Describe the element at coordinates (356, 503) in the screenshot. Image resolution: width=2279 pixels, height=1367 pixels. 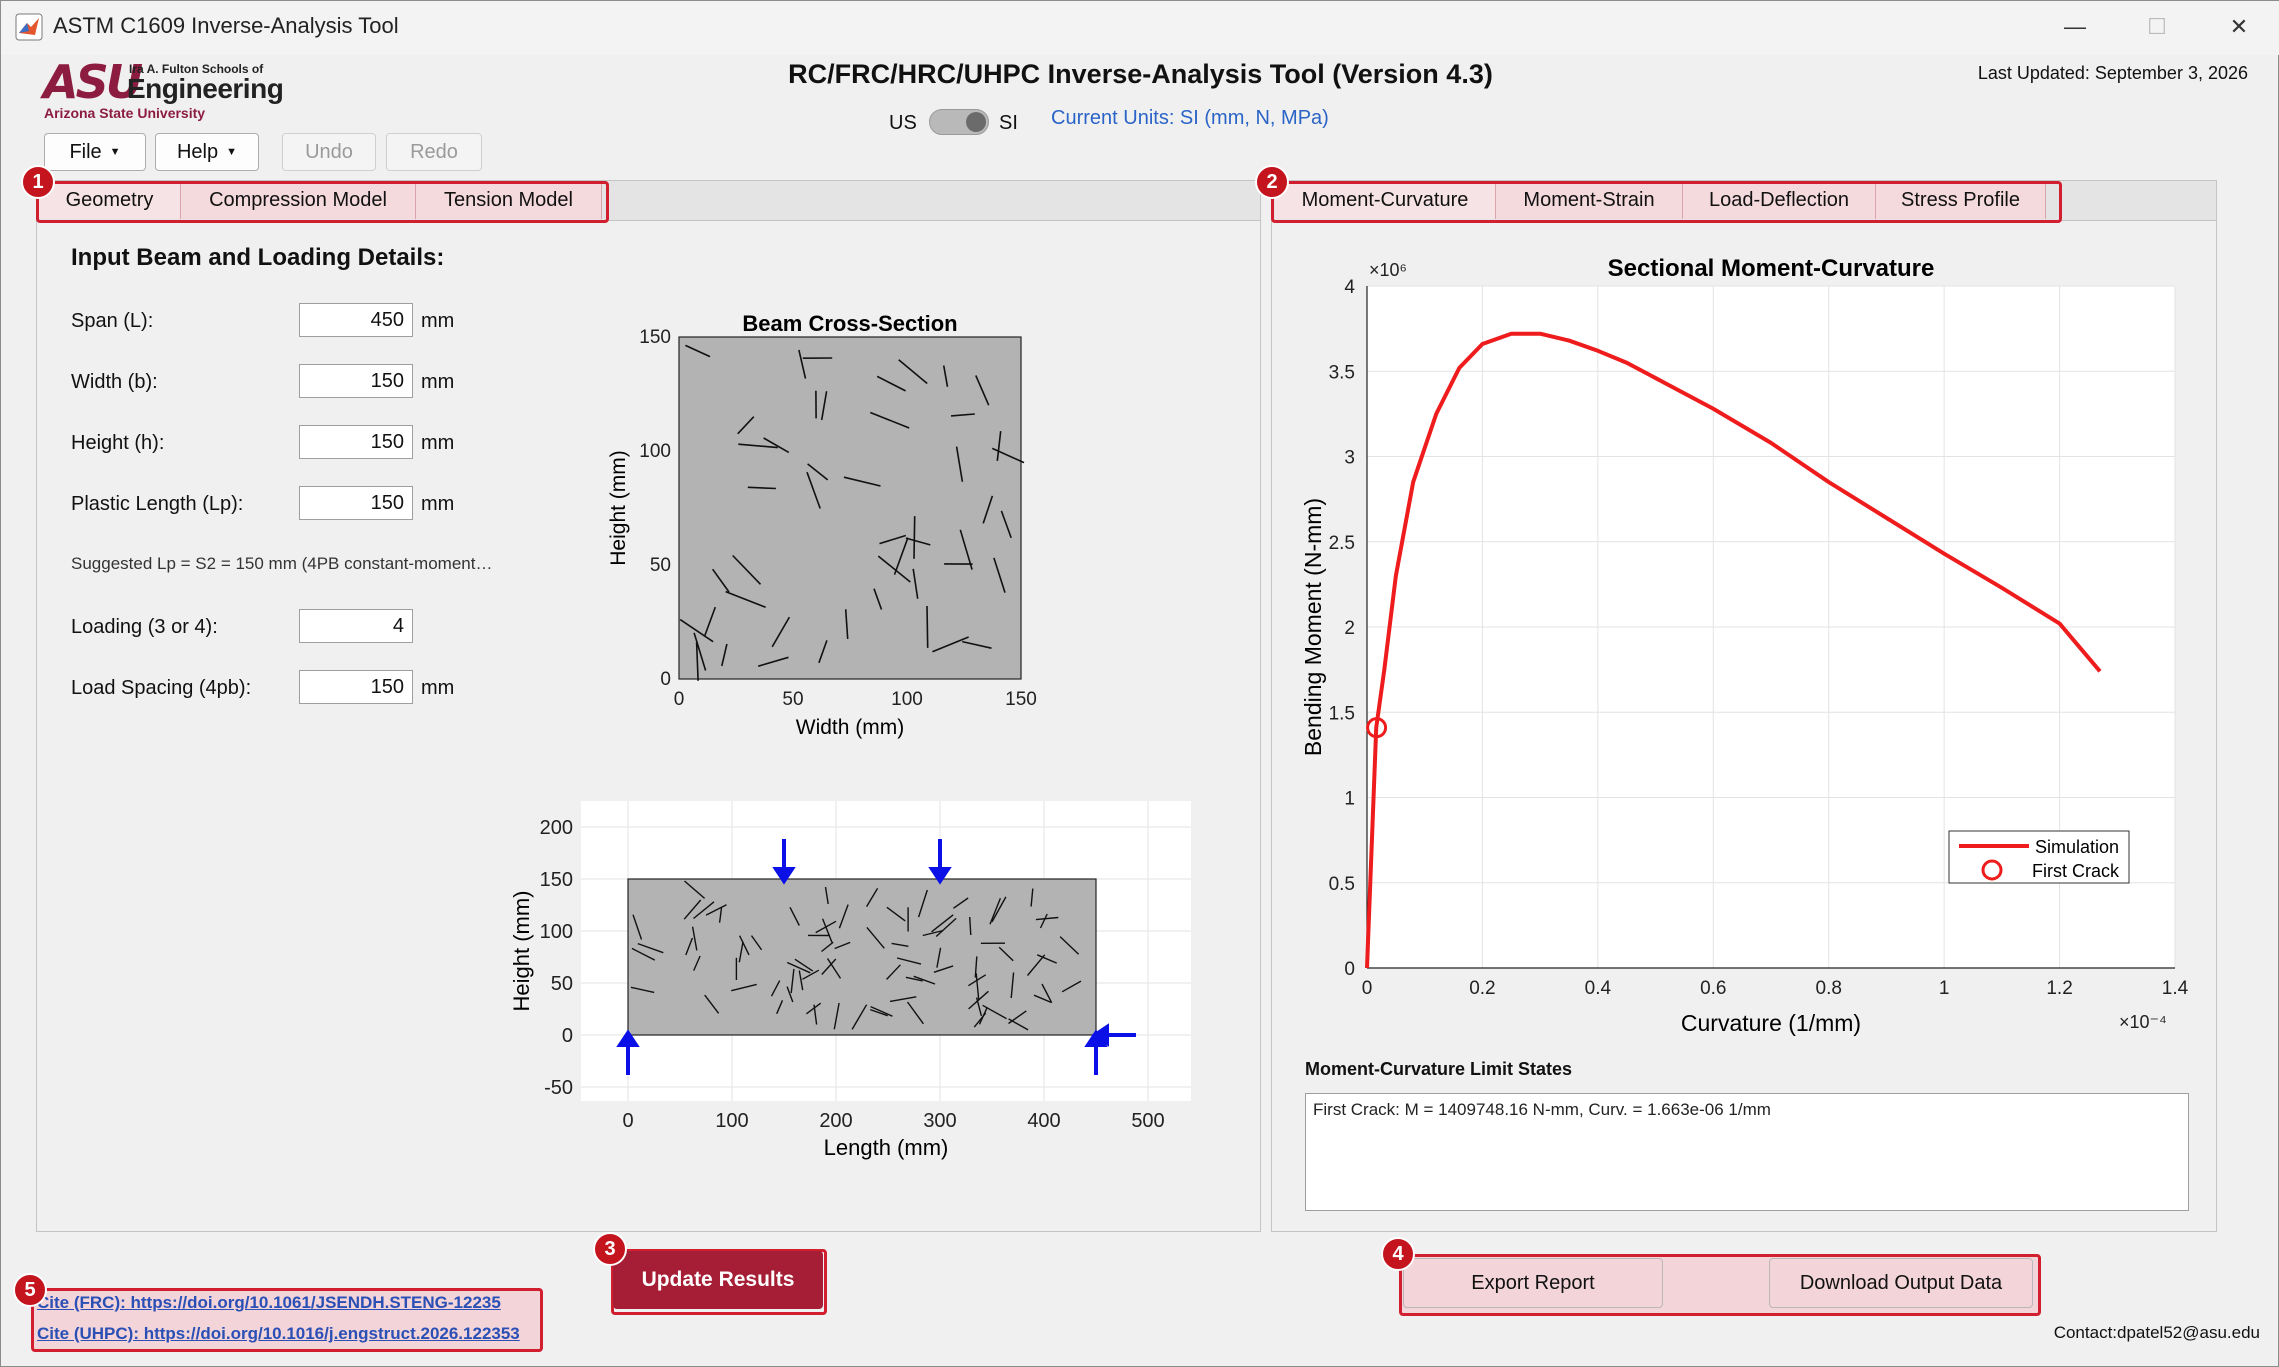
I see `plastic-length-input: 150` at that location.